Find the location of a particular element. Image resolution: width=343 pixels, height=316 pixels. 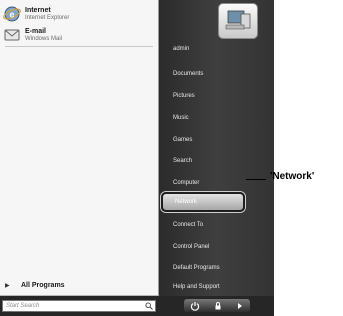

power-controls is located at coordinates (217, 305).